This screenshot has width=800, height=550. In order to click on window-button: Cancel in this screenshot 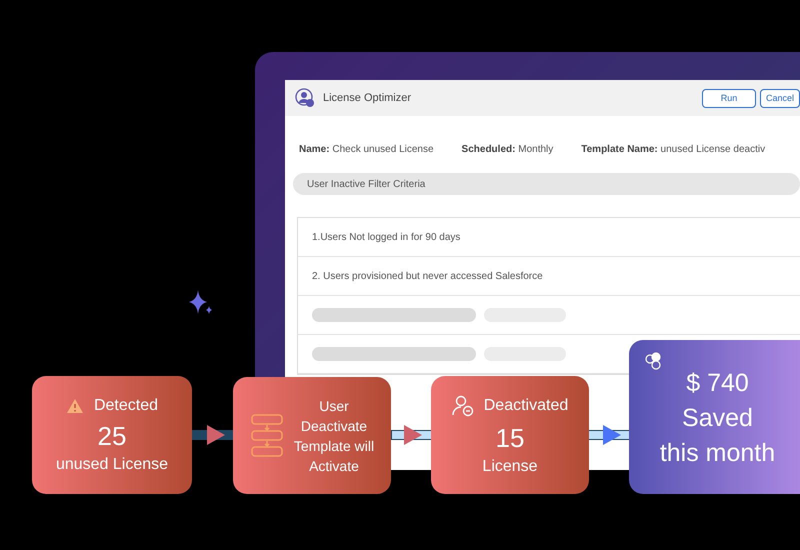, I will do `click(780, 98)`.